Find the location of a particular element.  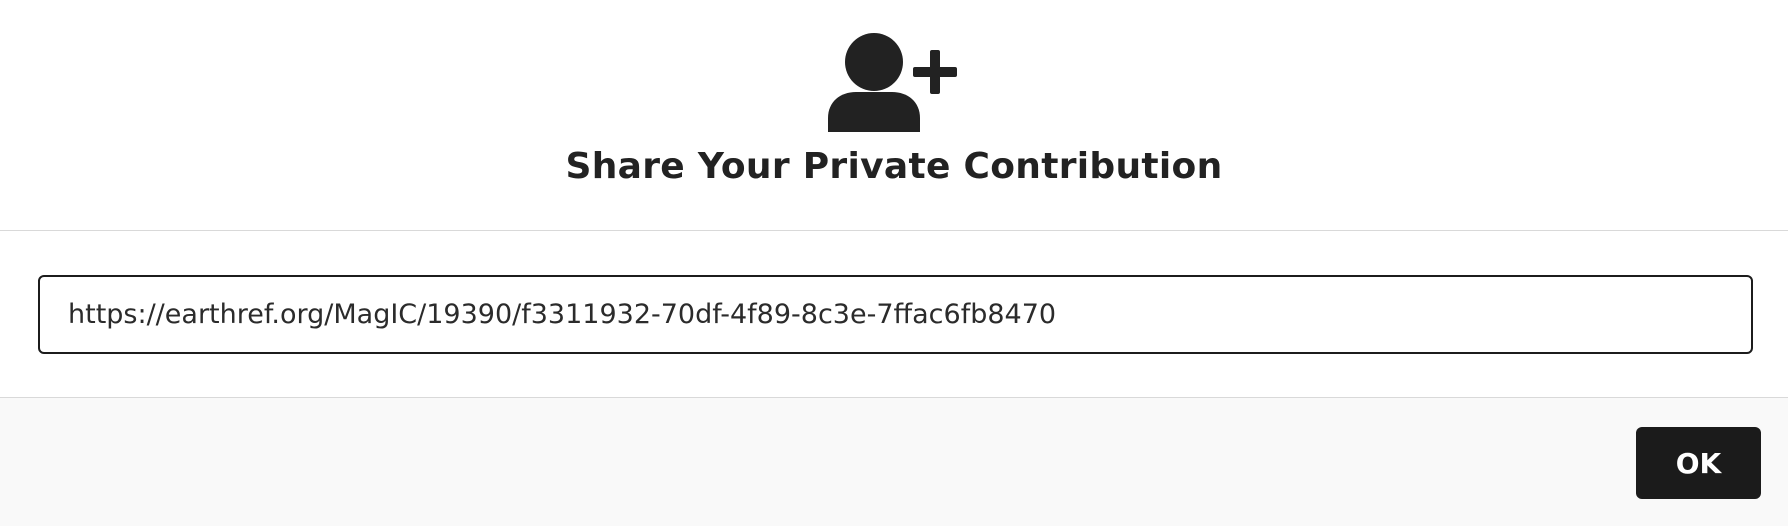

modal-title: Share Your Private Contribution is located at coordinates (894, 166).